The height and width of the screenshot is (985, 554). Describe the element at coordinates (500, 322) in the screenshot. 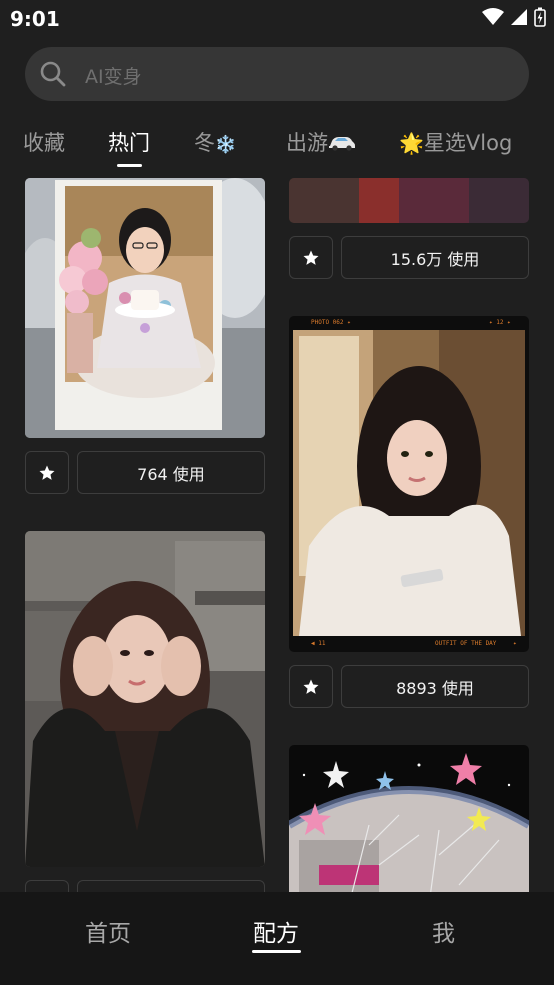

I see `film-text: ✦ 12 ✦` at that location.